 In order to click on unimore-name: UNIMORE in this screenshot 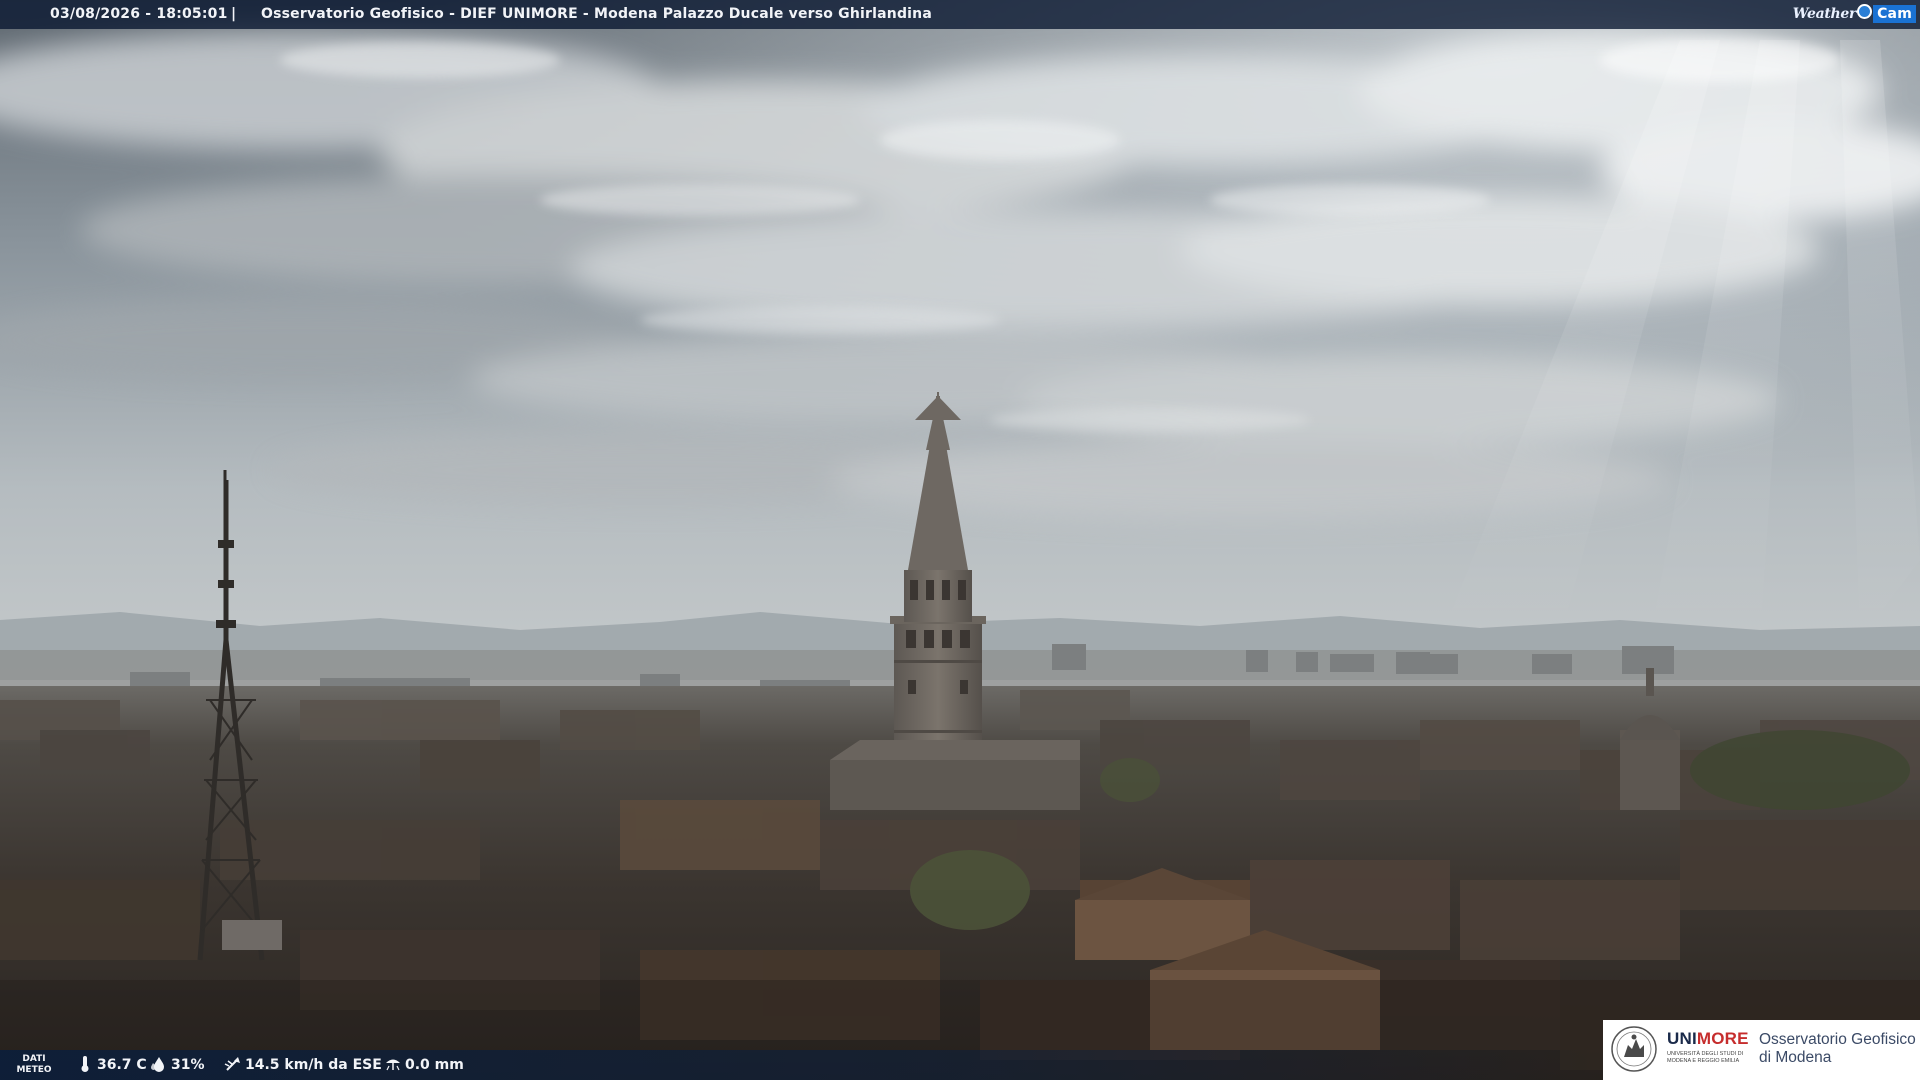, I will do `click(1708, 1039)`.